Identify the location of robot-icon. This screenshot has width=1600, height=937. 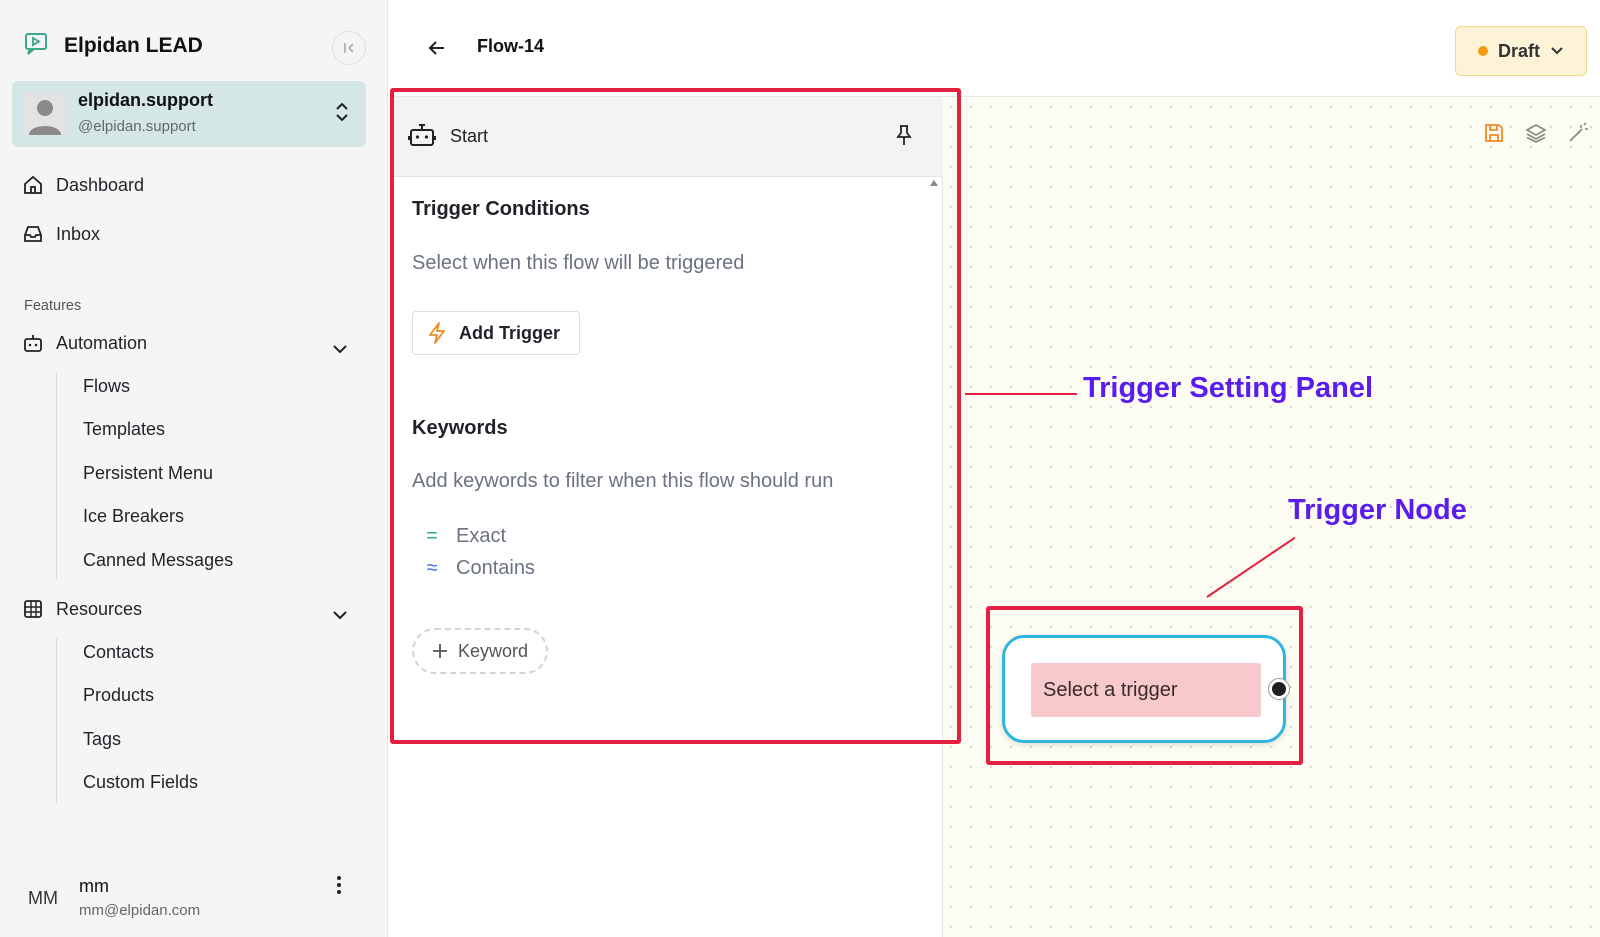
(33, 343).